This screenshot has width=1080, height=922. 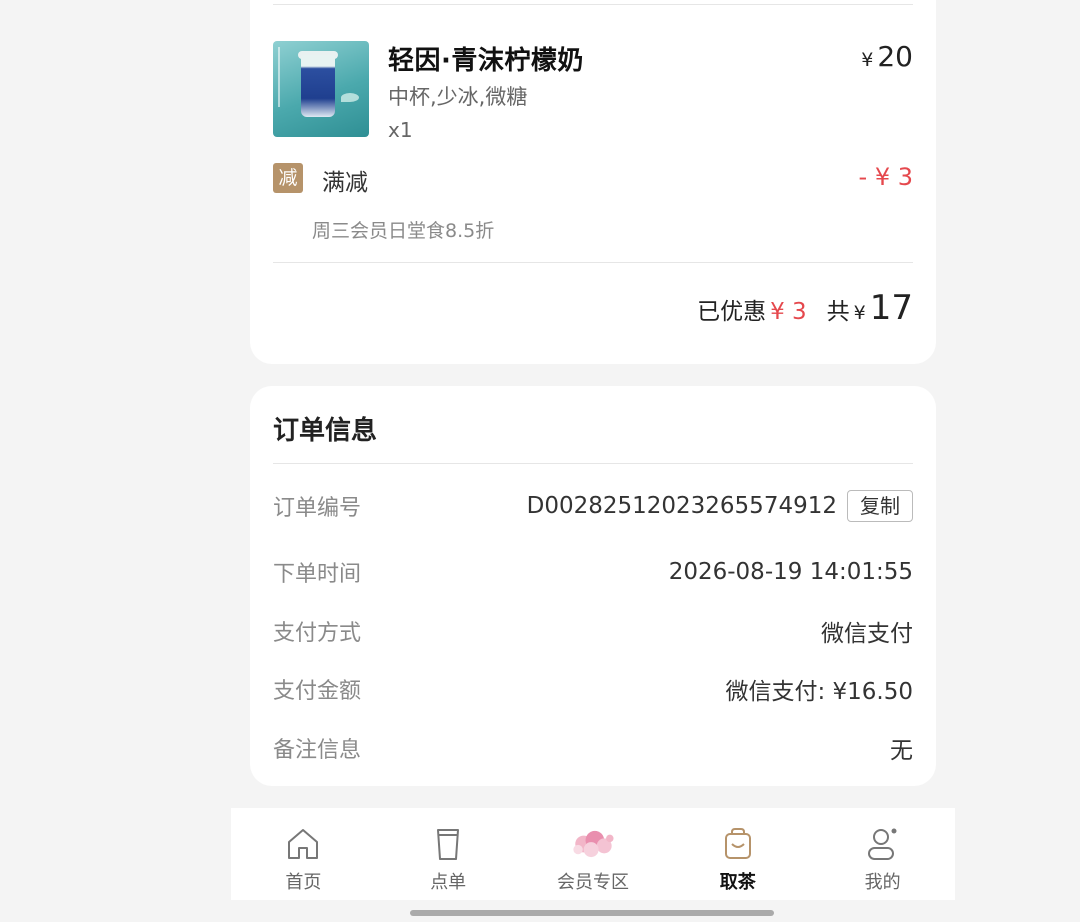 I want to click on home-icon, so click(x=303, y=844).